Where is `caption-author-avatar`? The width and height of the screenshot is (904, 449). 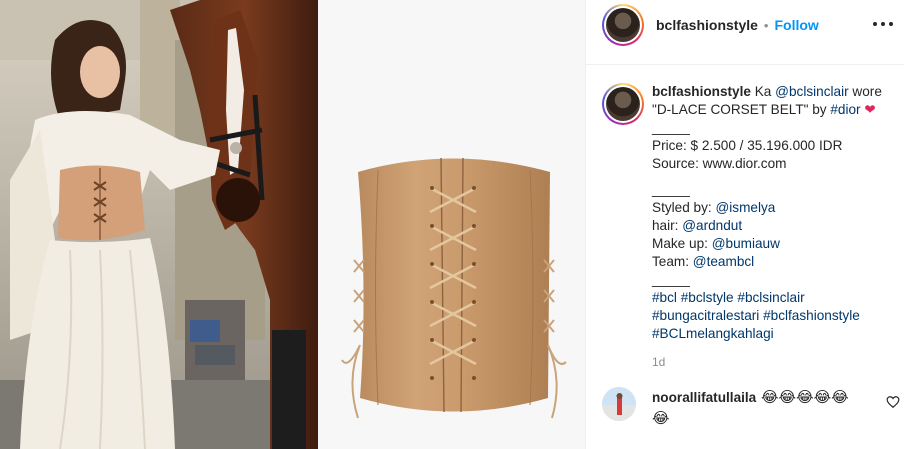
caption-author-avatar is located at coordinates (623, 104).